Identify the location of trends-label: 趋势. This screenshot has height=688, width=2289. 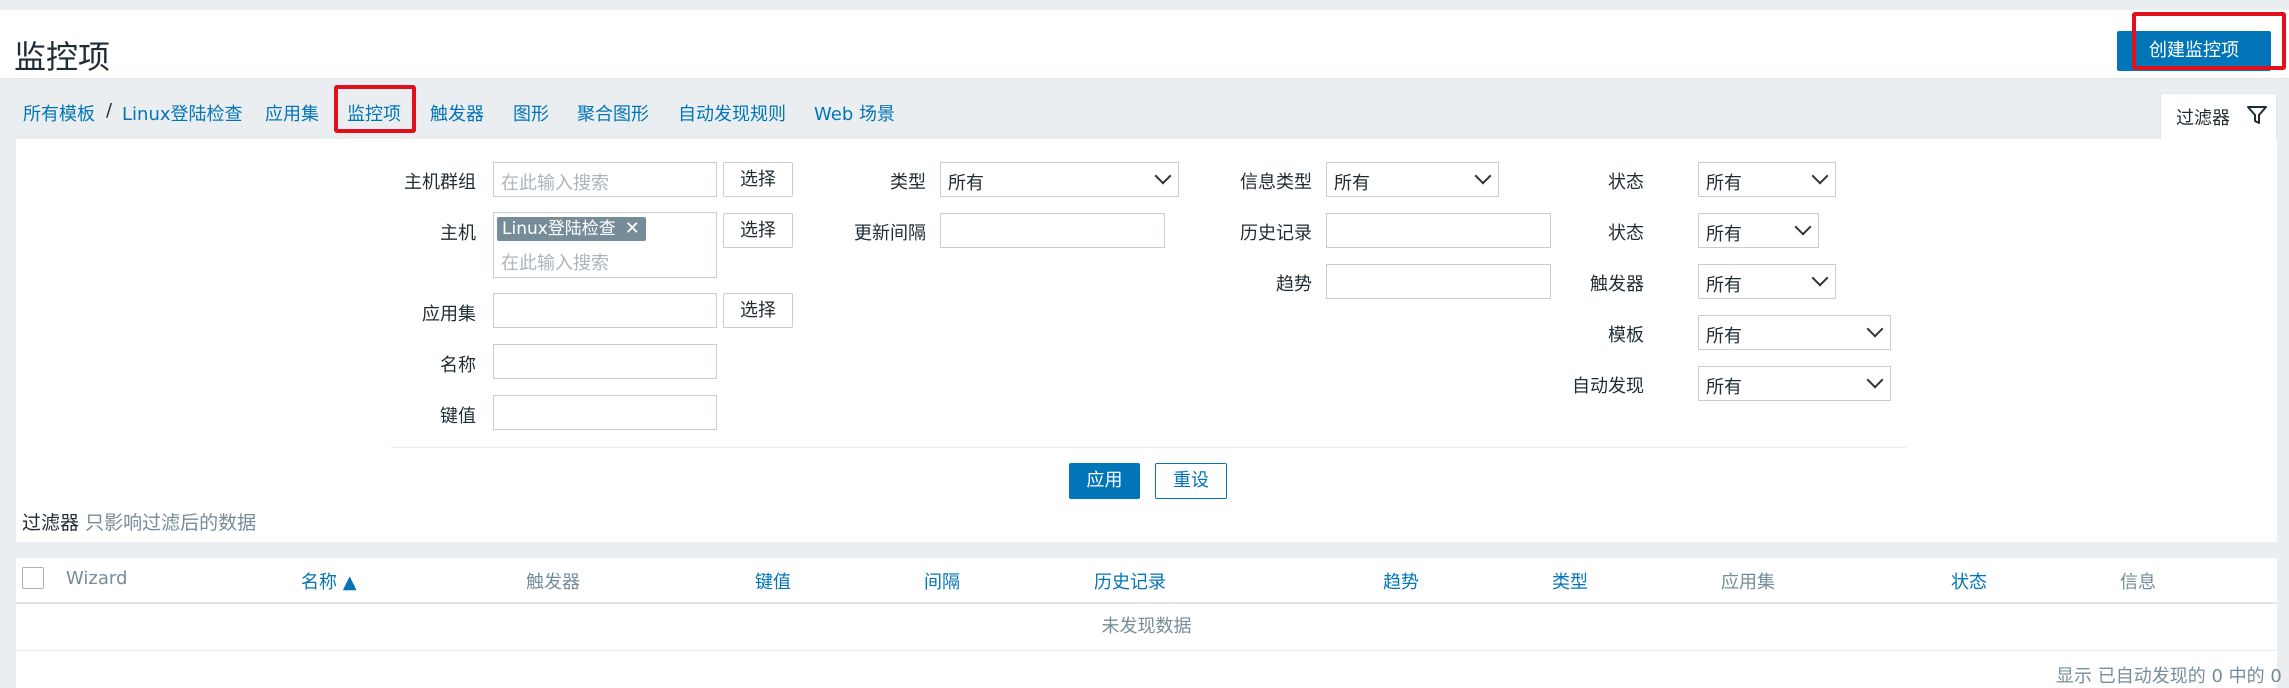
(1294, 284).